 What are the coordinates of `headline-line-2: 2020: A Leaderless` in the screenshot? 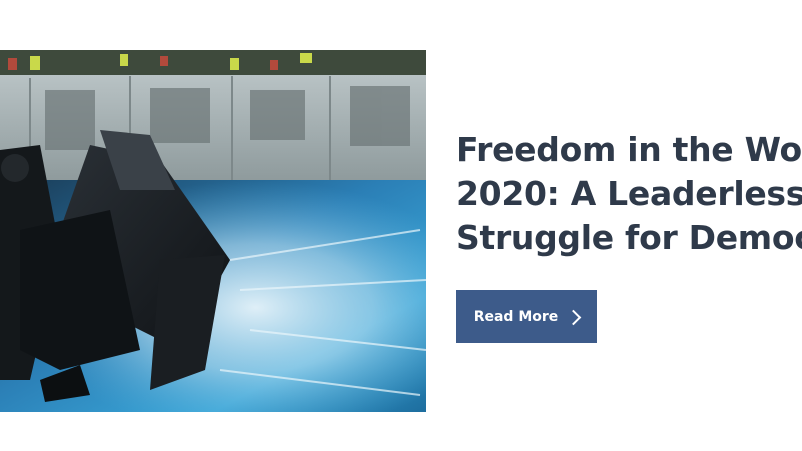 It's located at (629, 193).